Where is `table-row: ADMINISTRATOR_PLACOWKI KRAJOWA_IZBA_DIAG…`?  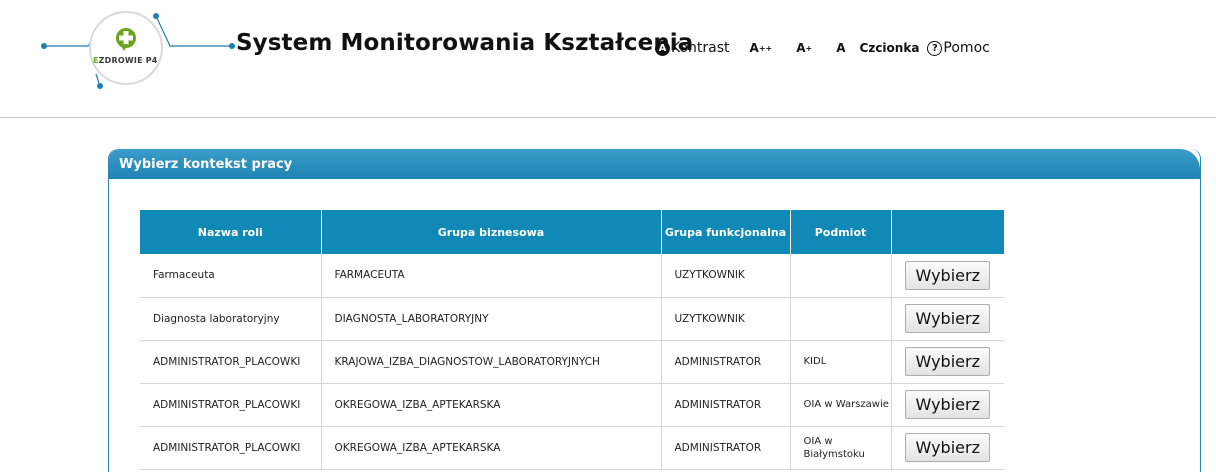
table-row: ADMINISTRATOR_PLACOWKI KRAJOWA_IZBA_DIAG… is located at coordinates (572, 362).